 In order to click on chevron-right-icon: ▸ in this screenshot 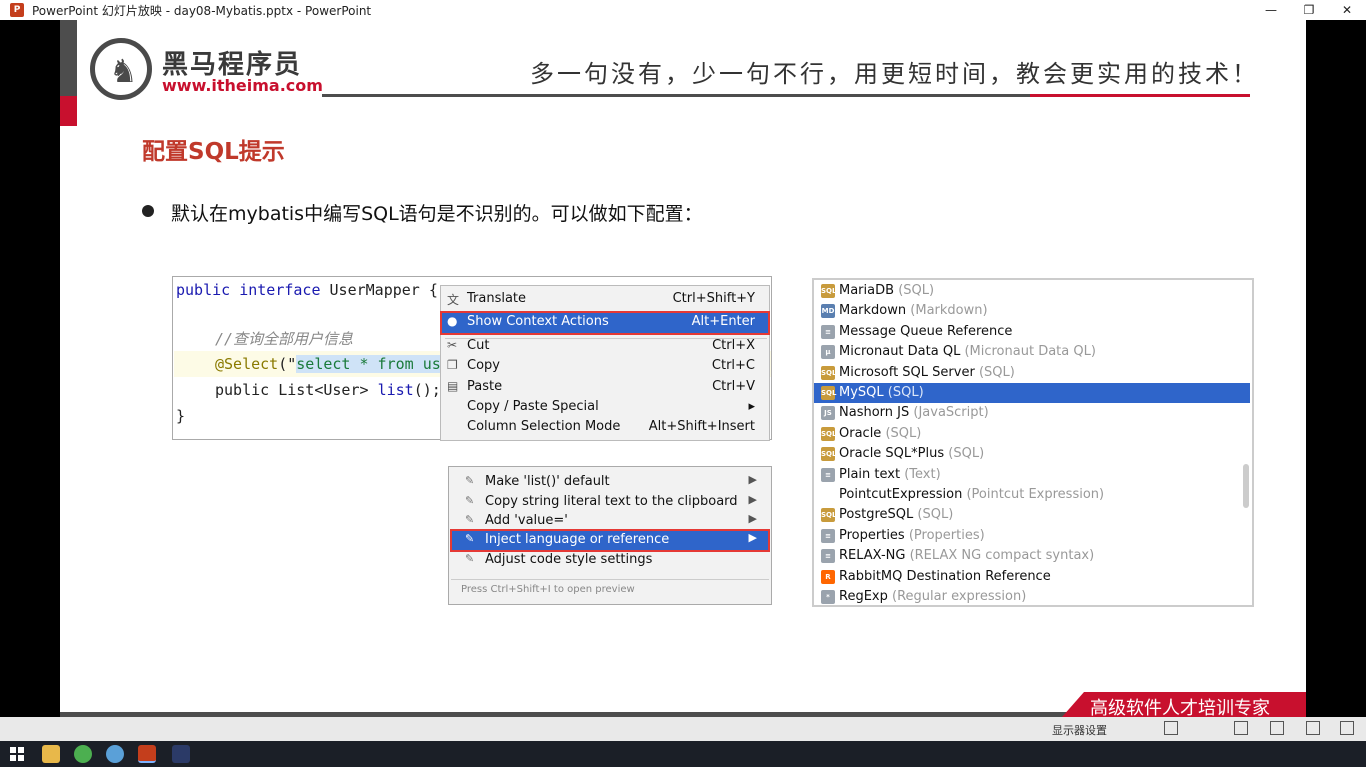, I will do `click(751, 406)`.